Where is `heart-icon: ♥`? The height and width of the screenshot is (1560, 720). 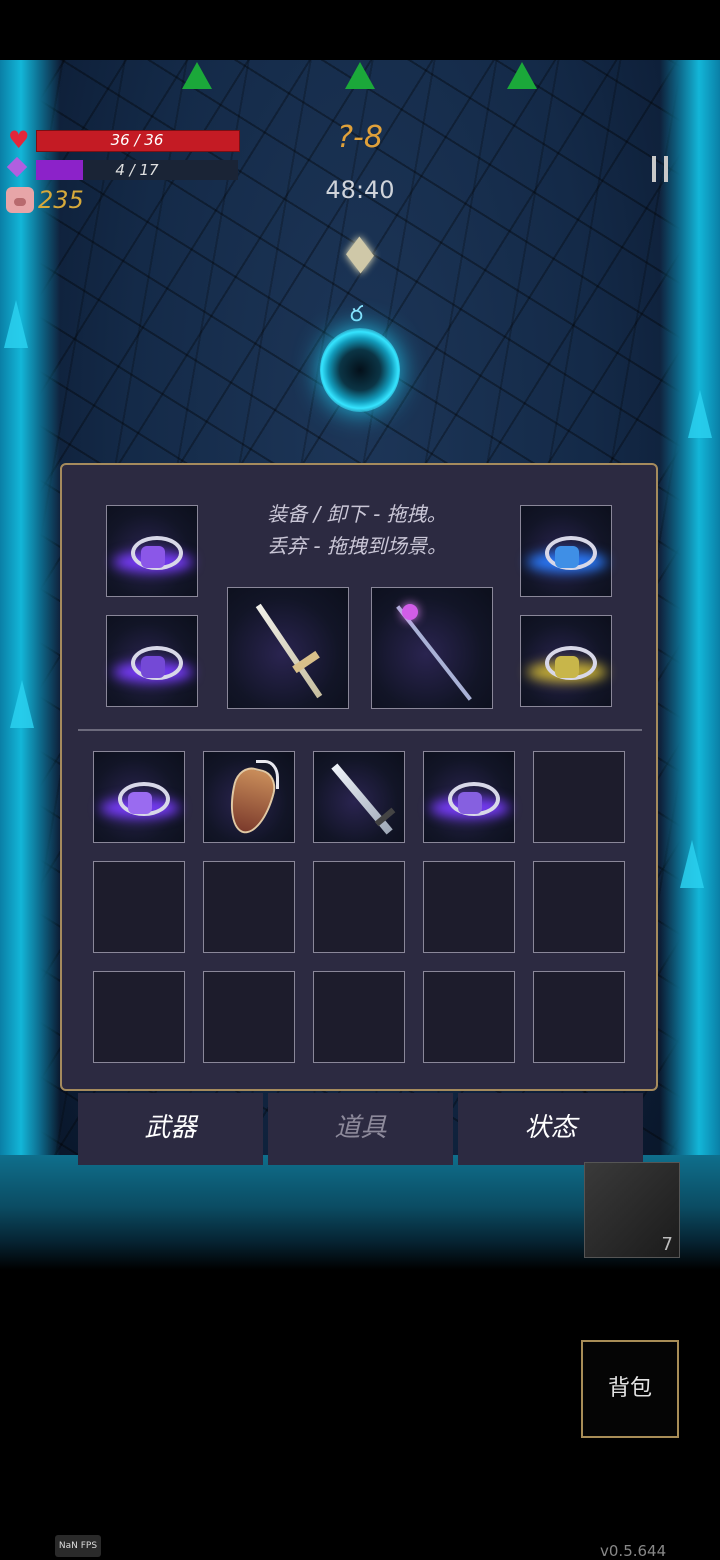 heart-icon: ♥ is located at coordinates (19, 140).